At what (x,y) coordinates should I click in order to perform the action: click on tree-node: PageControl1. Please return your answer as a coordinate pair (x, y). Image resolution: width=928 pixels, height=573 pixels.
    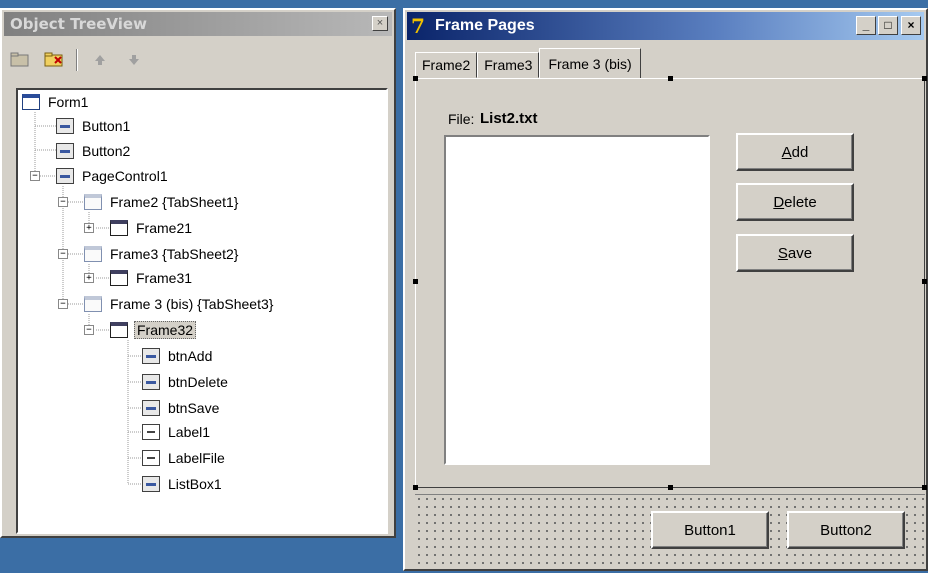
    Looking at the image, I should click on (113, 176).